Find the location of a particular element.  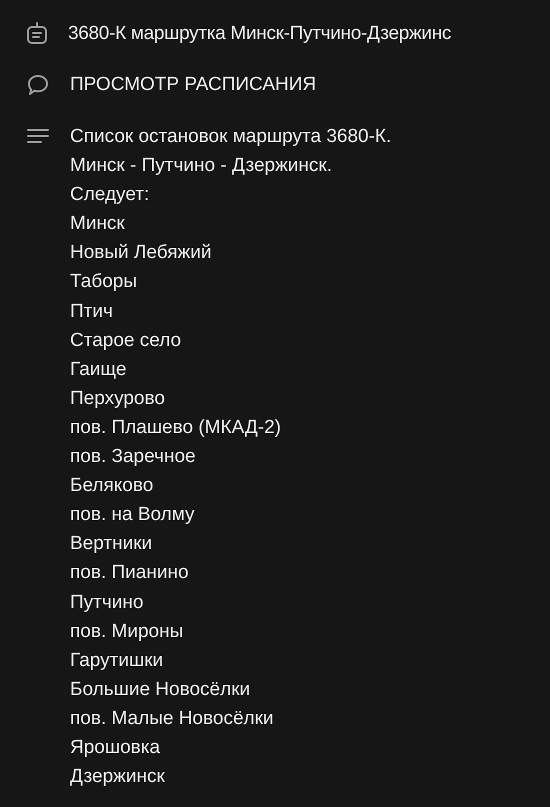

item-title: 3680-К маршрутка Минск-Путчино-Дзержинс is located at coordinates (260, 34).